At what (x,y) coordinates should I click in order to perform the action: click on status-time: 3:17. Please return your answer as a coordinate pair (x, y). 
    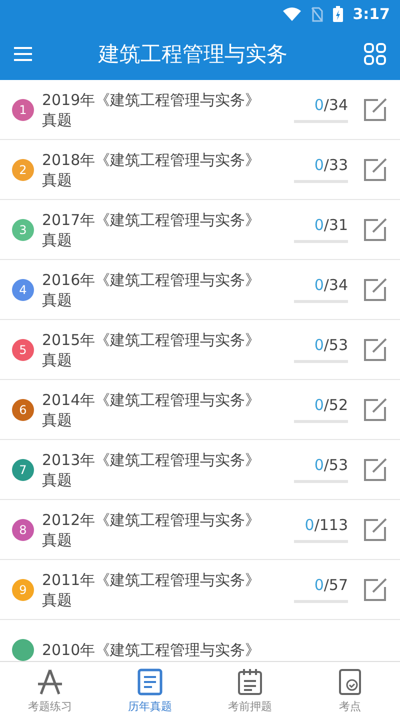
    Looking at the image, I should click on (371, 14).